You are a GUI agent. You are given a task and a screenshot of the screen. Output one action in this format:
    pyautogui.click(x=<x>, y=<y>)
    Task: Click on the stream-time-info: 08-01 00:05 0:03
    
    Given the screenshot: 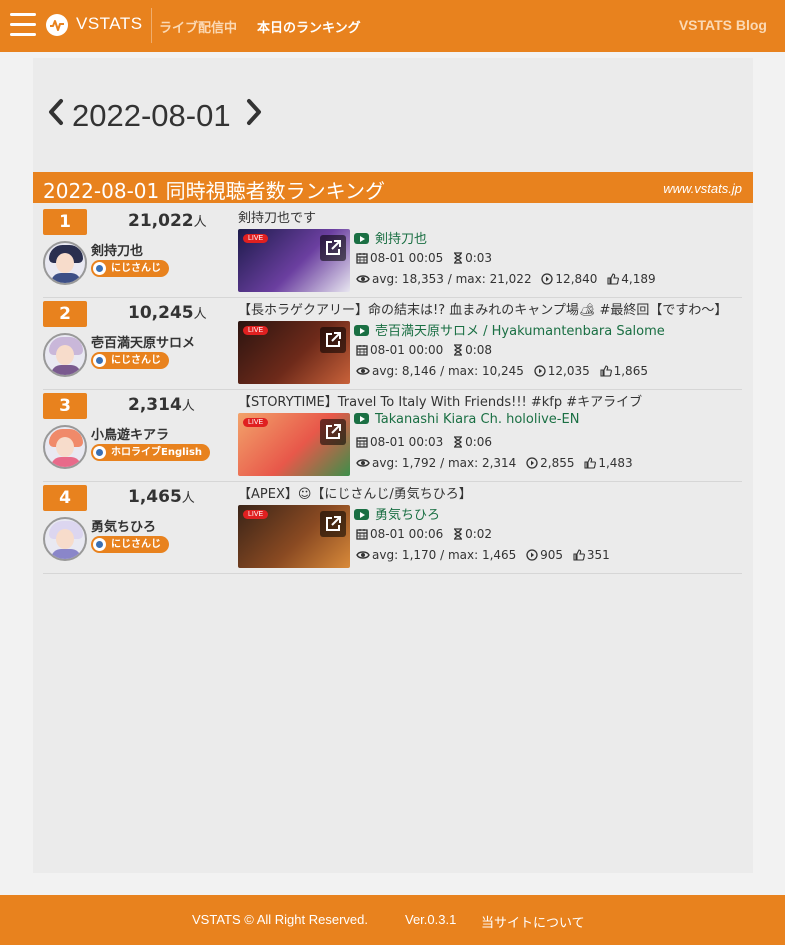 What is the action you would take?
    pyautogui.click(x=424, y=258)
    